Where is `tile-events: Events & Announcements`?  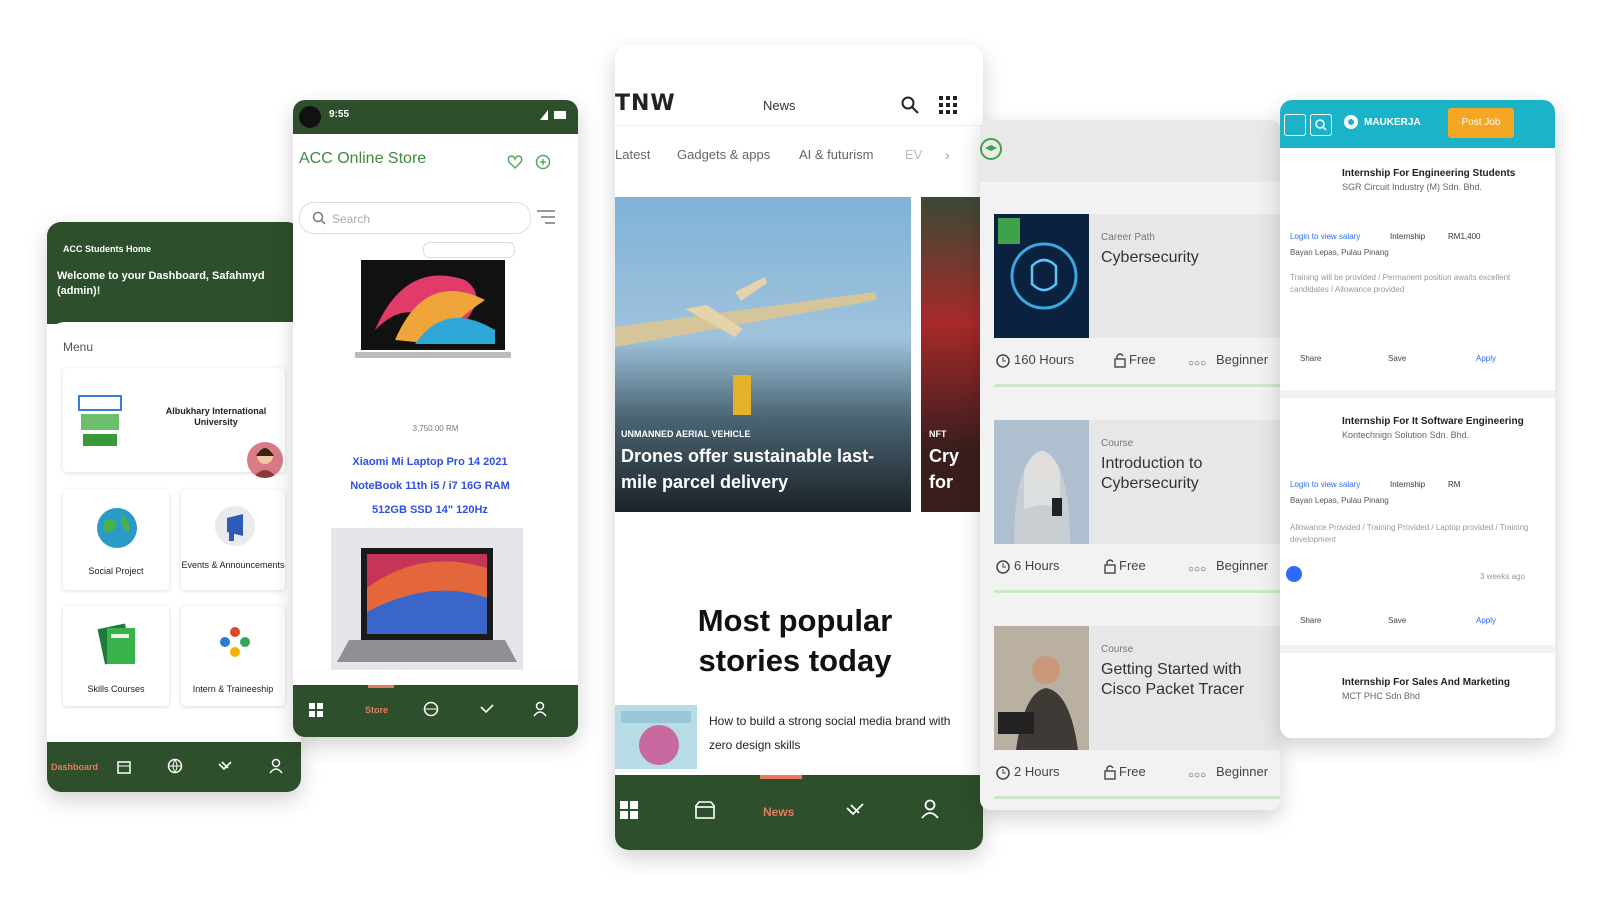
tile-events: Events & Announcements is located at coordinates (233, 540).